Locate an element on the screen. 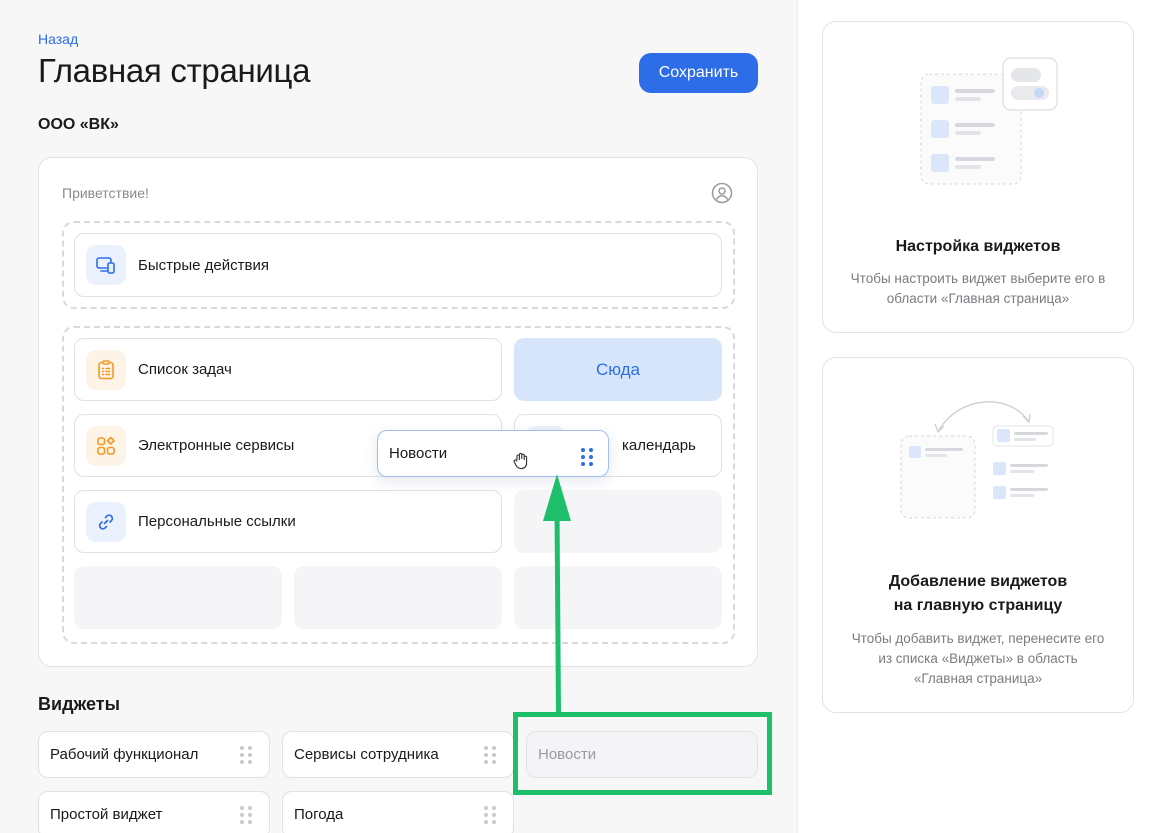 This screenshot has width=1158, height=833. add-widgets-text-line2: из списка «Виджеты» в область is located at coordinates (978, 658).